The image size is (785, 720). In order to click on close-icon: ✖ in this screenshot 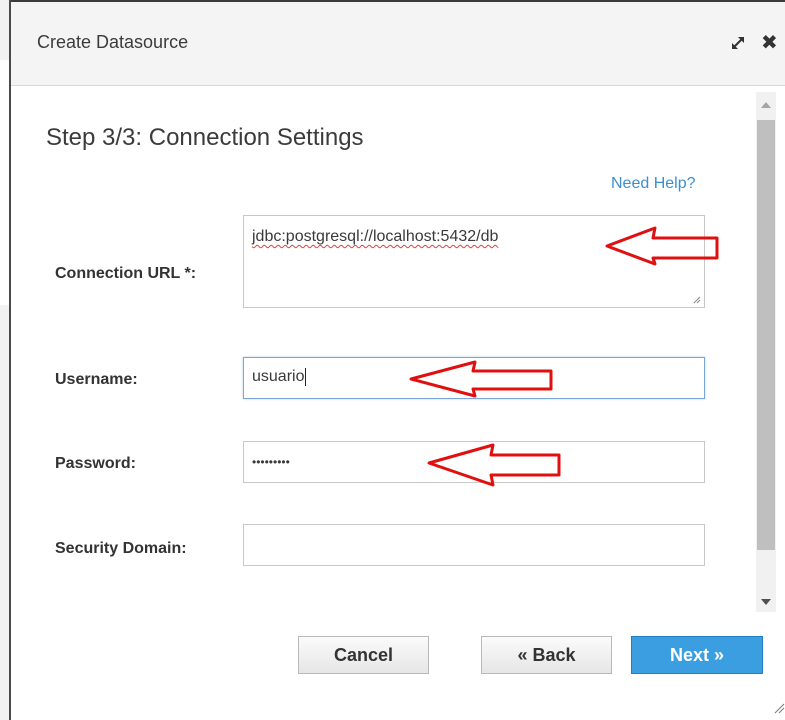, I will do `click(769, 43)`.